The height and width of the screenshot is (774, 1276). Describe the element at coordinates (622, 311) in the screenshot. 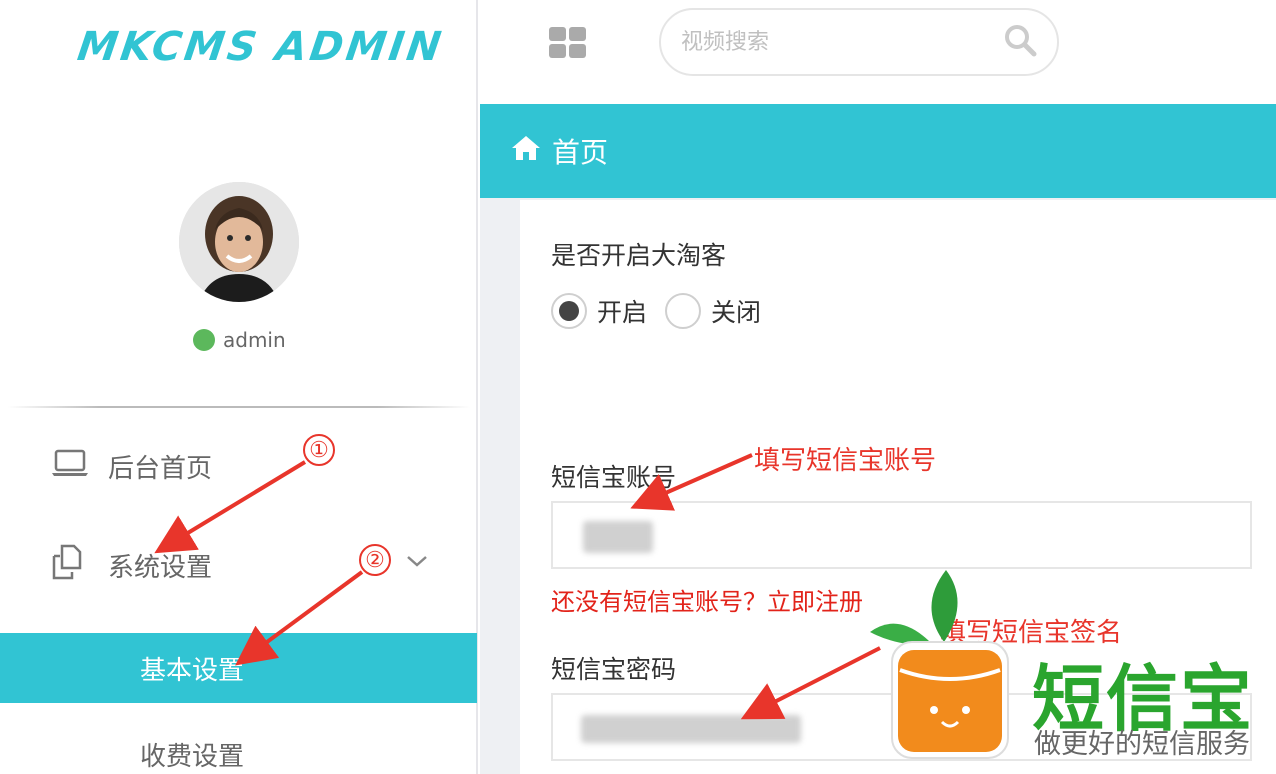

I see `radio-enable-label: 开启` at that location.